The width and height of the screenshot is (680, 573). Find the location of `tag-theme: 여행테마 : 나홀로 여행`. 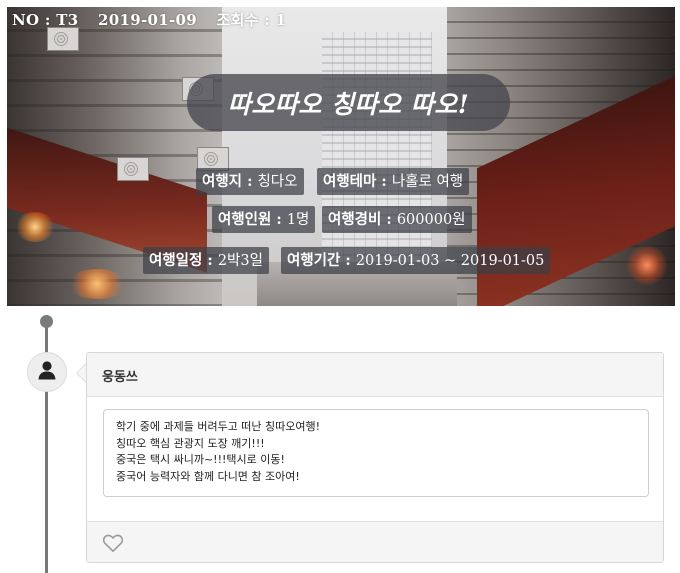

tag-theme: 여행테마 : 나홀로 여행 is located at coordinates (393, 181).